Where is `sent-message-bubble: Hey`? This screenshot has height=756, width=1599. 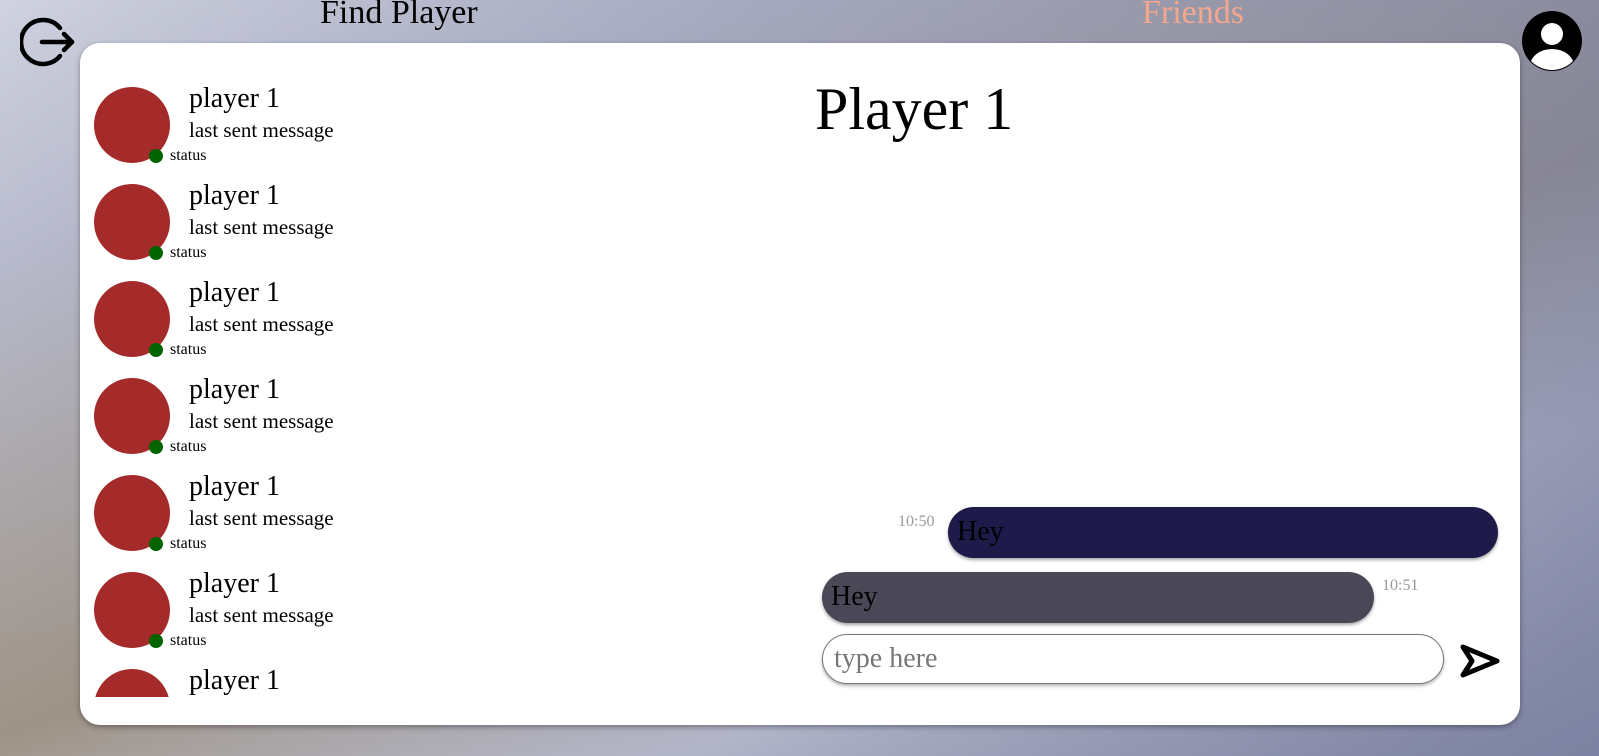
sent-message-bubble: Hey is located at coordinates (1223, 532).